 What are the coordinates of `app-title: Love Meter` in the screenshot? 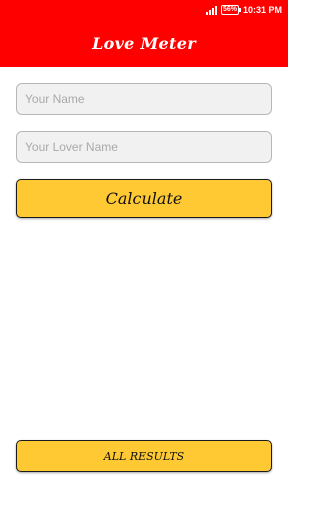 It's located at (144, 43).